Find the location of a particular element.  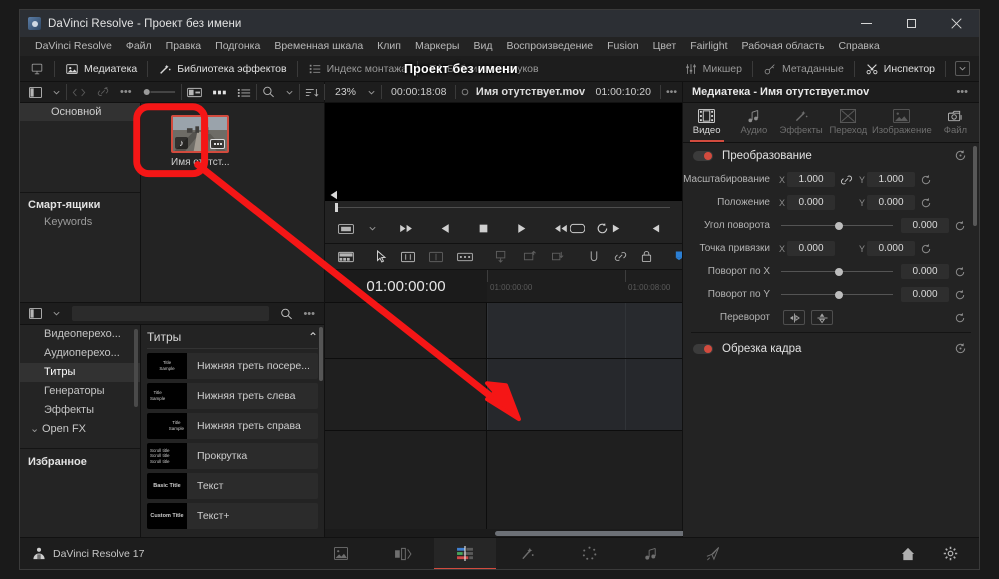

reset-anchor-point-icon is located at coordinates (926, 249).